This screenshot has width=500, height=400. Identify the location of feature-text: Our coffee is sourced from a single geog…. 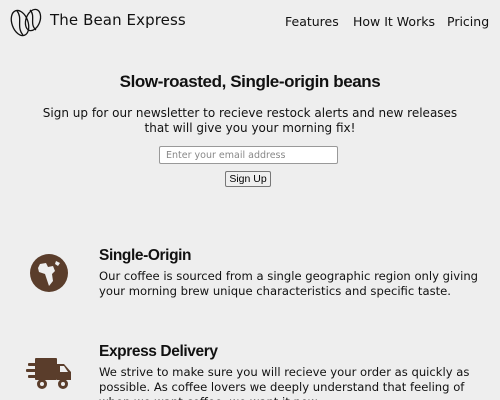
(289, 283).